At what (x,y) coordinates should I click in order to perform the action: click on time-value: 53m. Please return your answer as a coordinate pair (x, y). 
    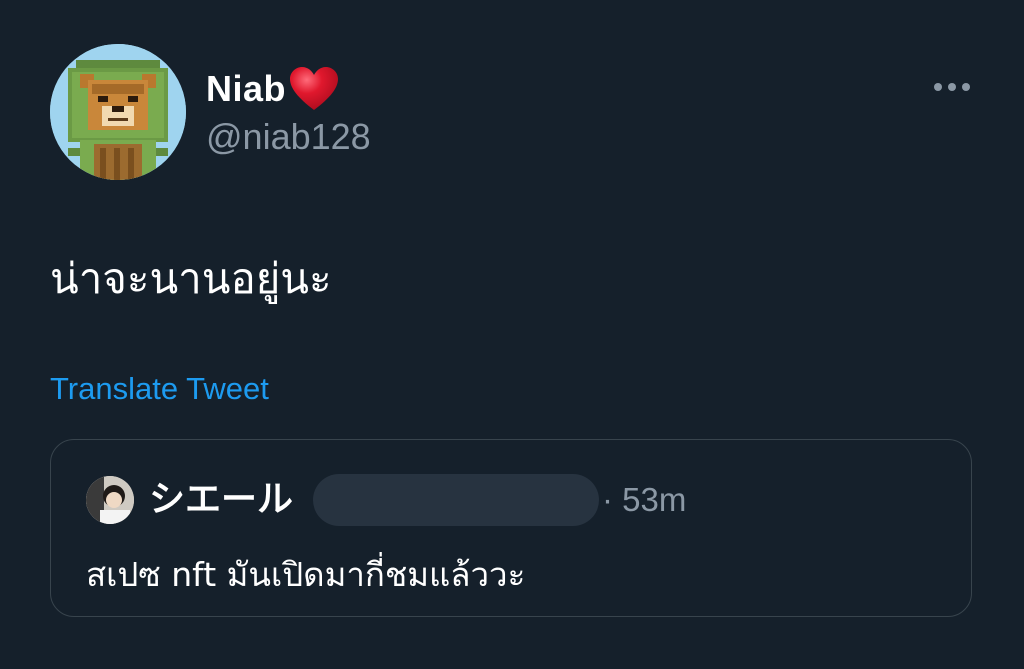
    Looking at the image, I should click on (654, 499).